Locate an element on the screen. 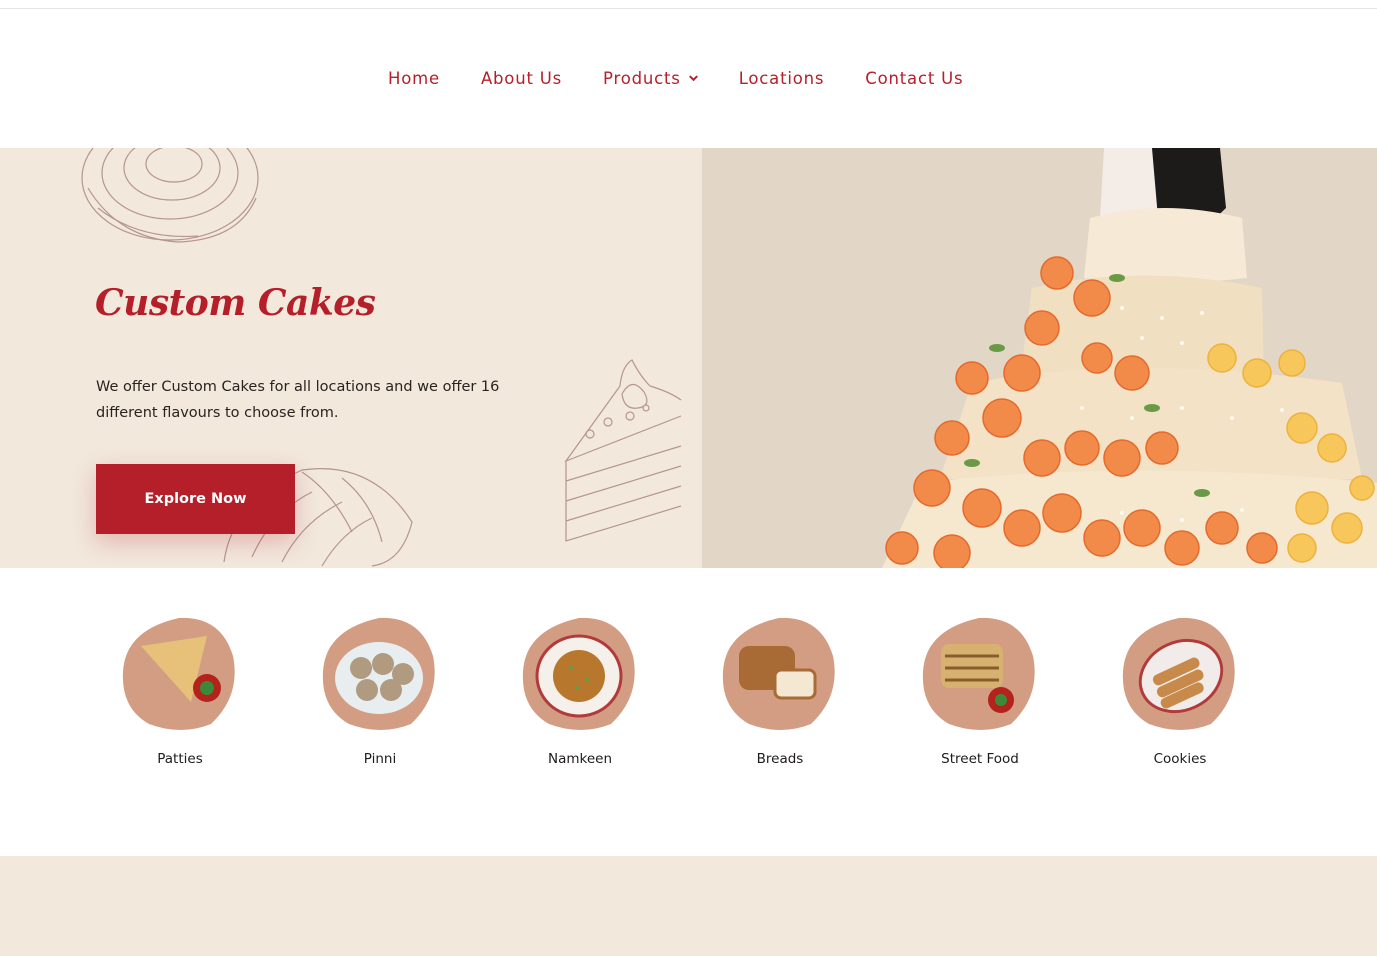  nav-item-contact-us: Contact Us is located at coordinates (914, 78).